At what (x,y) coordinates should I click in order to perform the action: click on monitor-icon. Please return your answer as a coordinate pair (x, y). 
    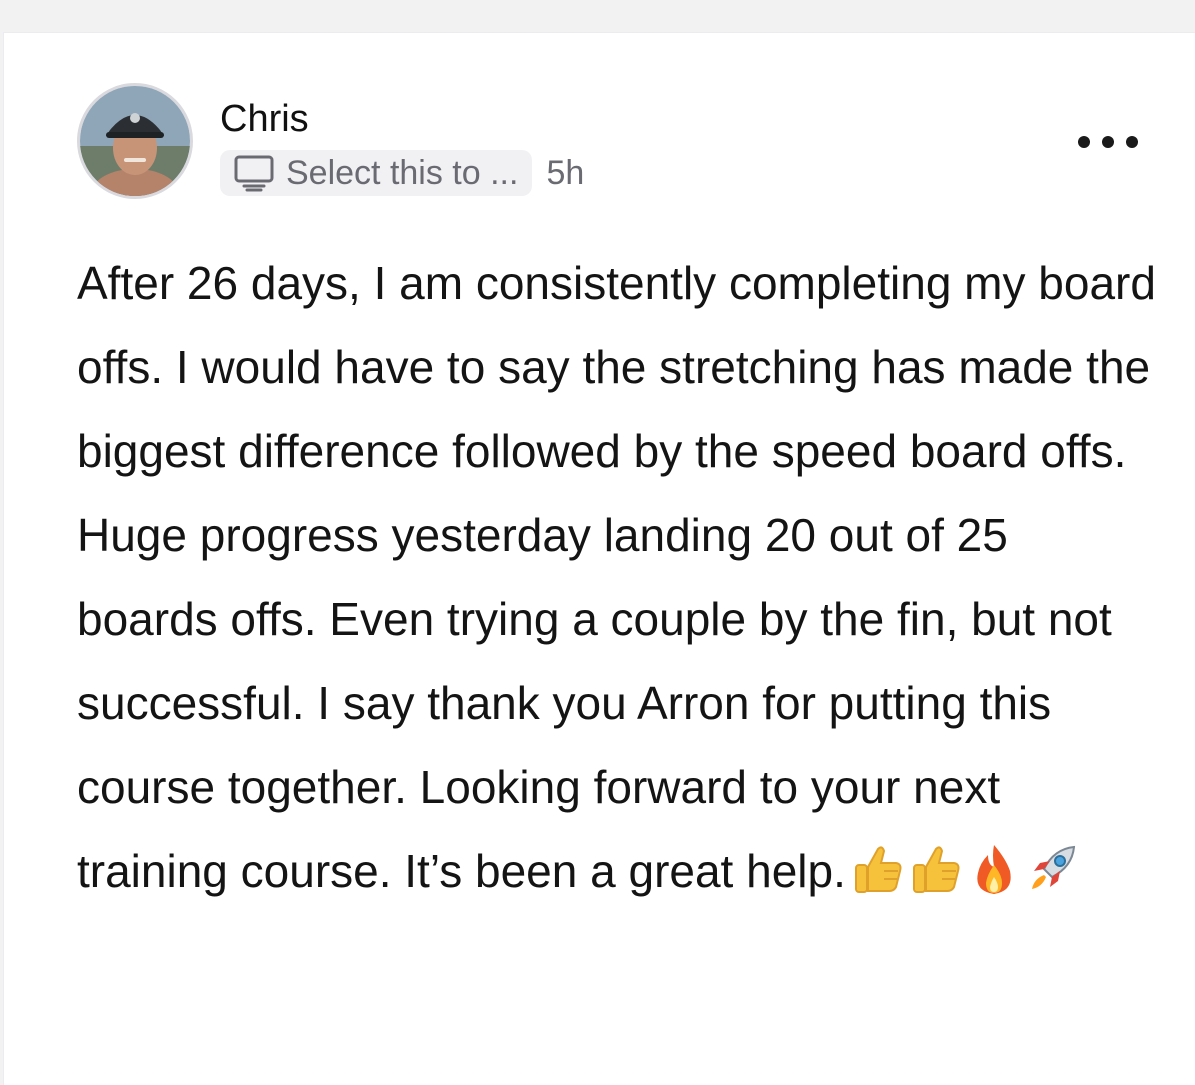
    Looking at the image, I should click on (254, 173).